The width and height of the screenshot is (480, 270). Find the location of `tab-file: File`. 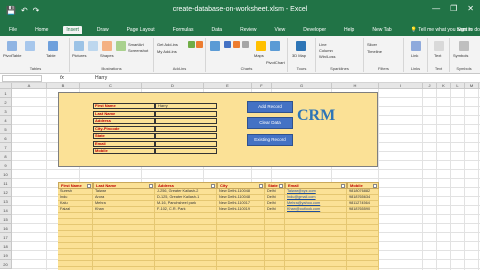

tab-file: File is located at coordinates (13, 30).